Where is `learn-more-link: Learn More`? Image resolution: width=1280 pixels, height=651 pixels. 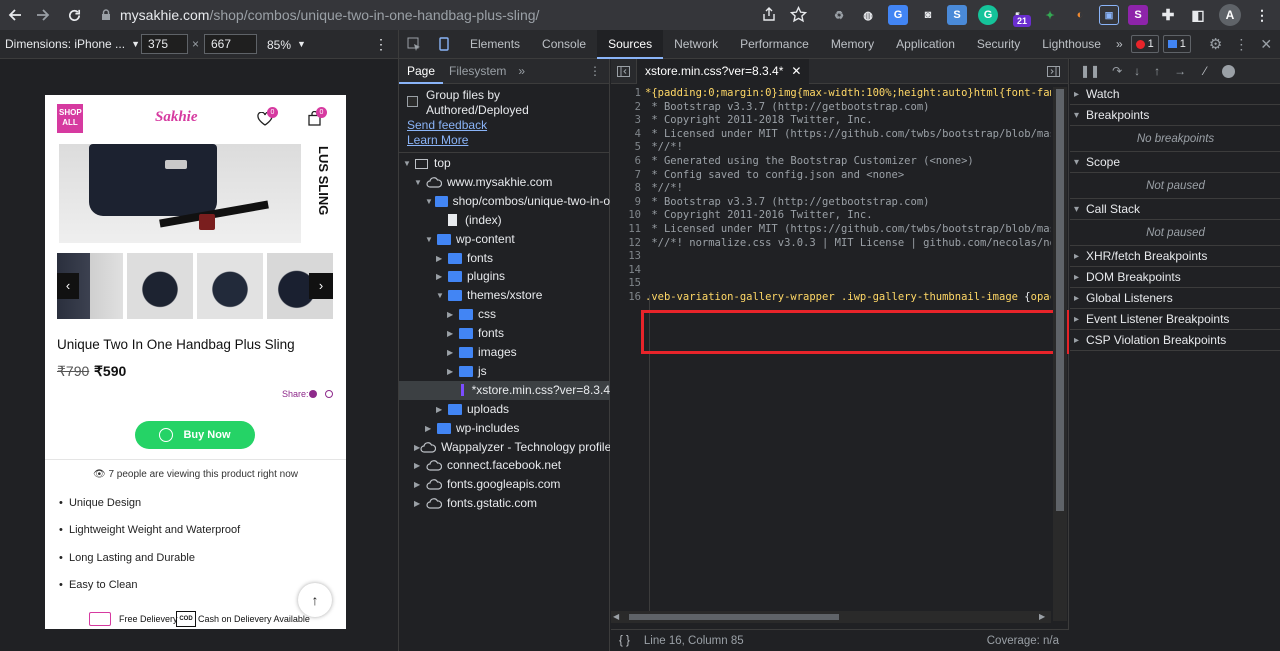 learn-more-link: Learn More is located at coordinates (437, 140).